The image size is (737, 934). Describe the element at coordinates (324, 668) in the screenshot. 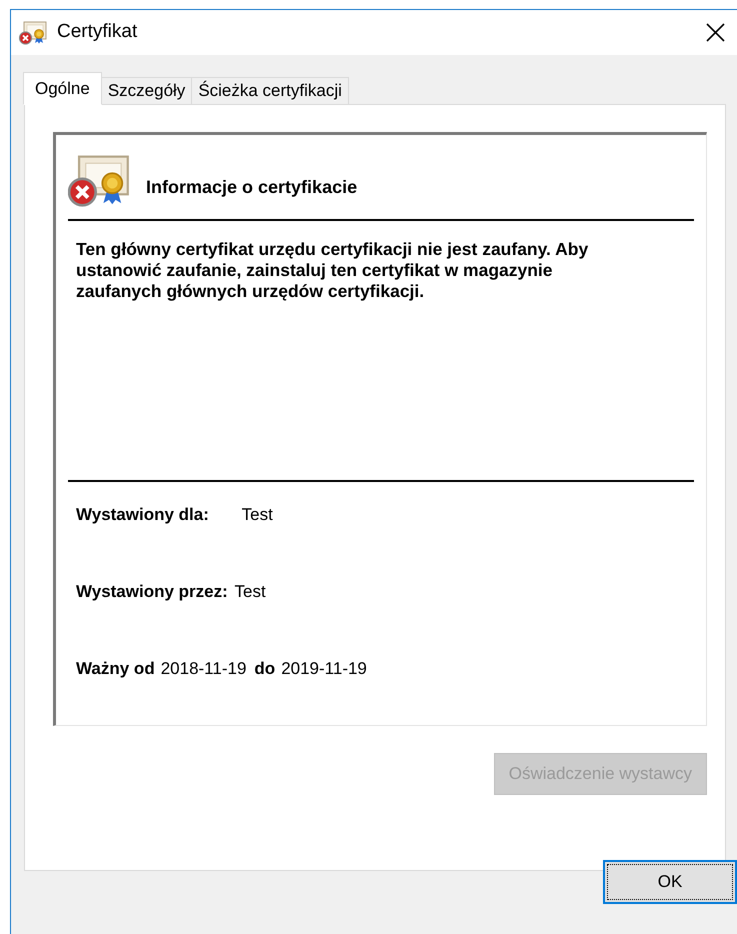

I see `date-value: 2019-11-19` at that location.